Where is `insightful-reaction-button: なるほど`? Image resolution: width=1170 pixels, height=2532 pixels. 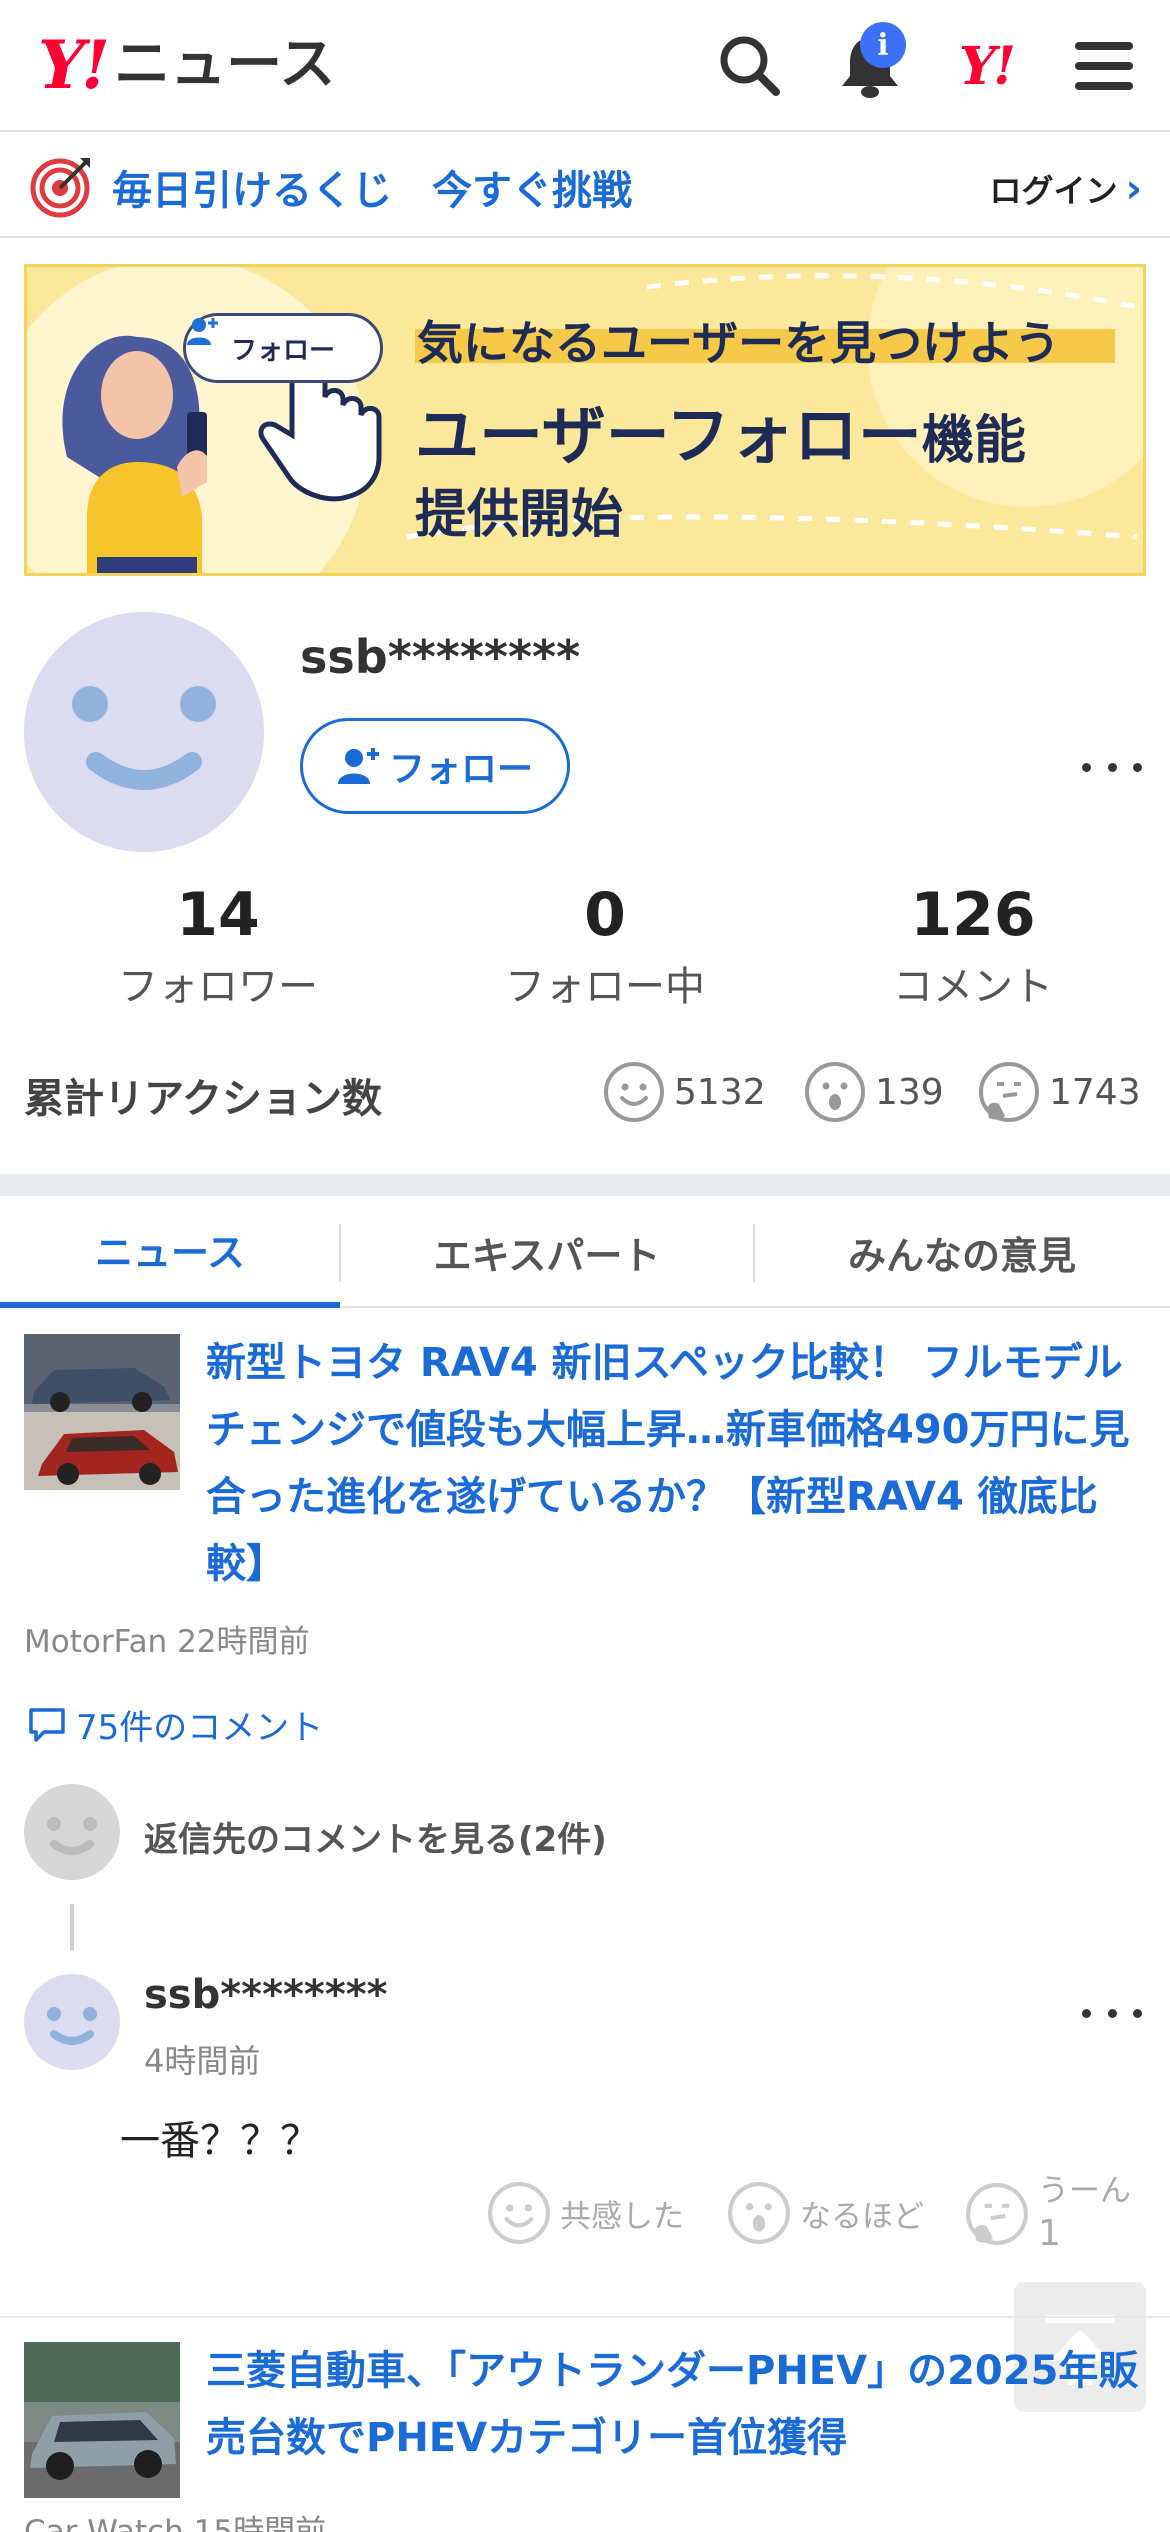 insightful-reaction-button: なるほど is located at coordinates (825, 2213).